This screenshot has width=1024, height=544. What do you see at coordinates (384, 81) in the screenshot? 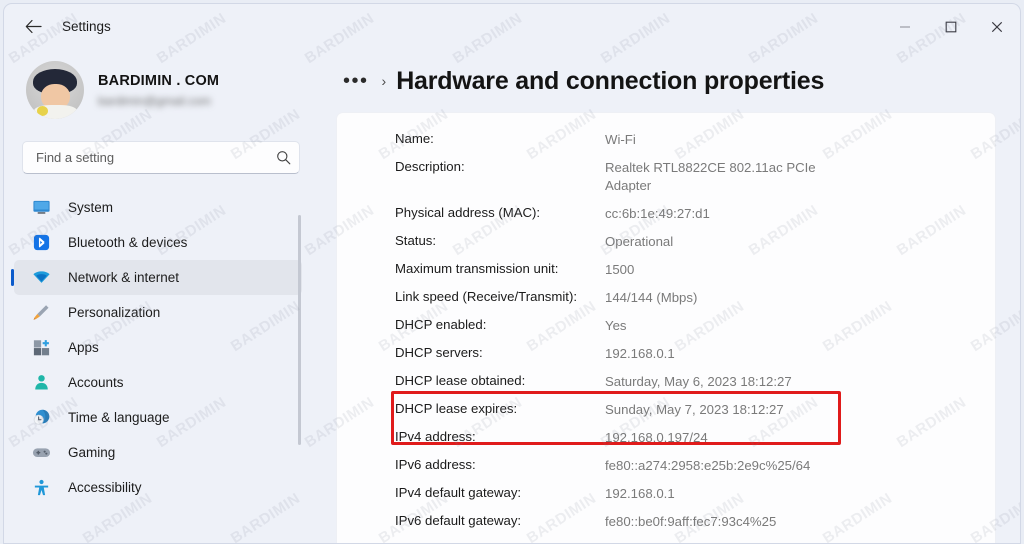
I see `chevron-right-icon: ›` at bounding box center [384, 81].